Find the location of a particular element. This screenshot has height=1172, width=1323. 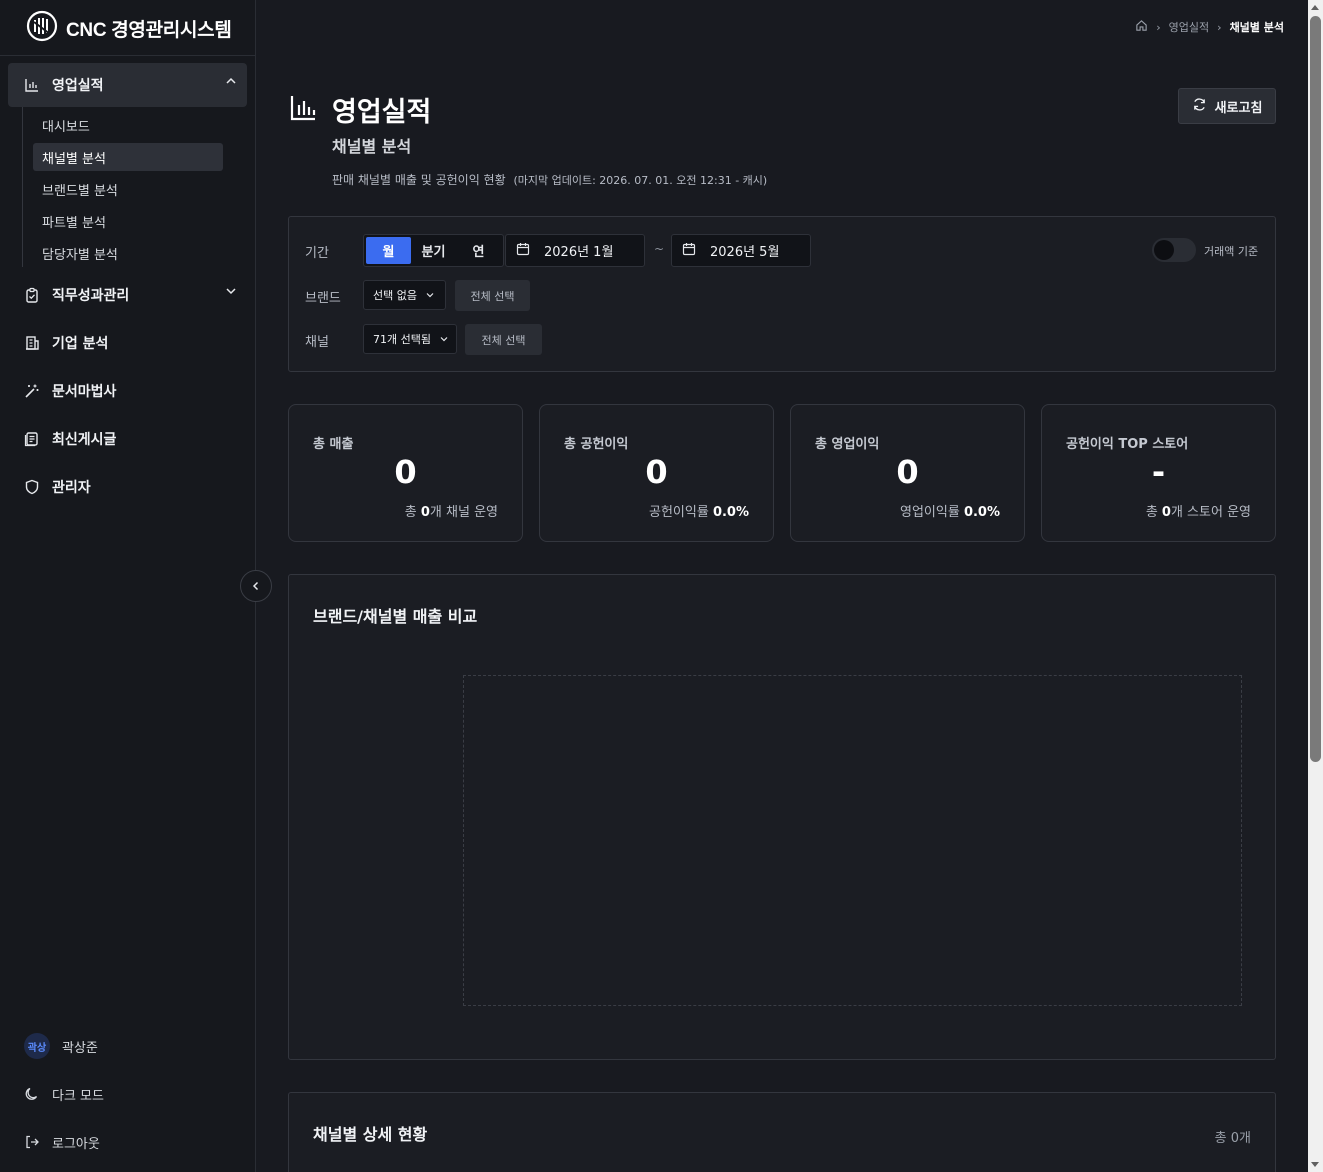

sidebar-subitem-channel-analysis: 채널별 분석 is located at coordinates (128, 157).